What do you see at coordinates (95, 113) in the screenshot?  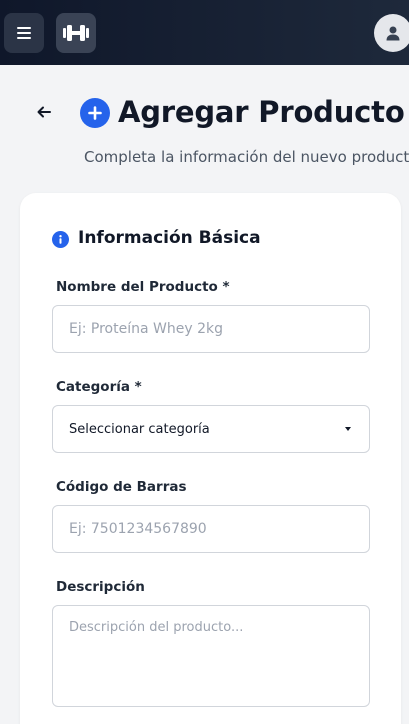 I see `plus-circle-icon` at bounding box center [95, 113].